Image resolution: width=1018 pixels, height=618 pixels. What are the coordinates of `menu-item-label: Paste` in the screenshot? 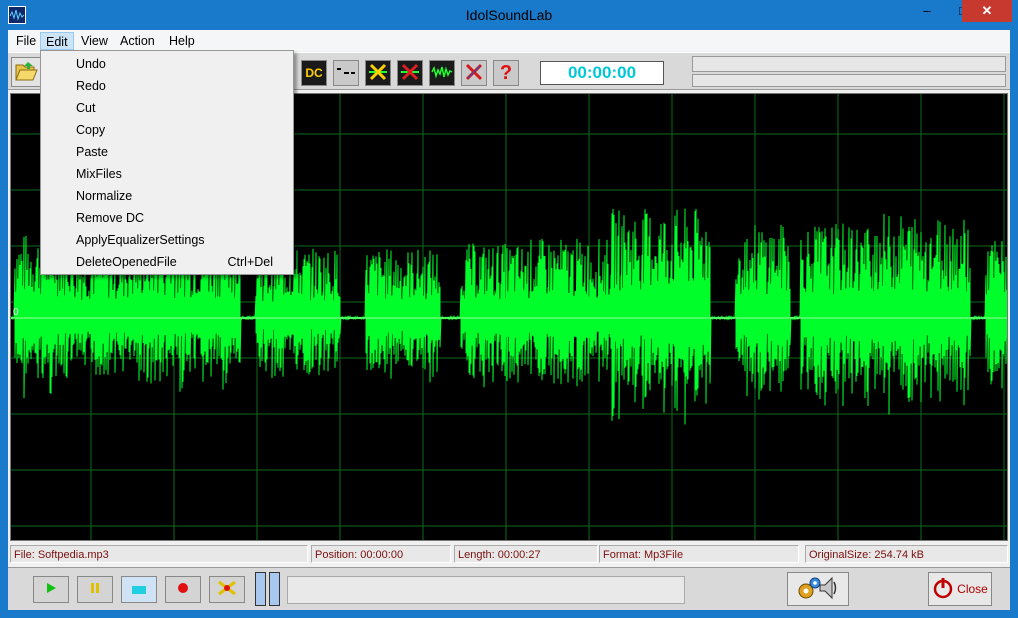 It's located at (92, 152).